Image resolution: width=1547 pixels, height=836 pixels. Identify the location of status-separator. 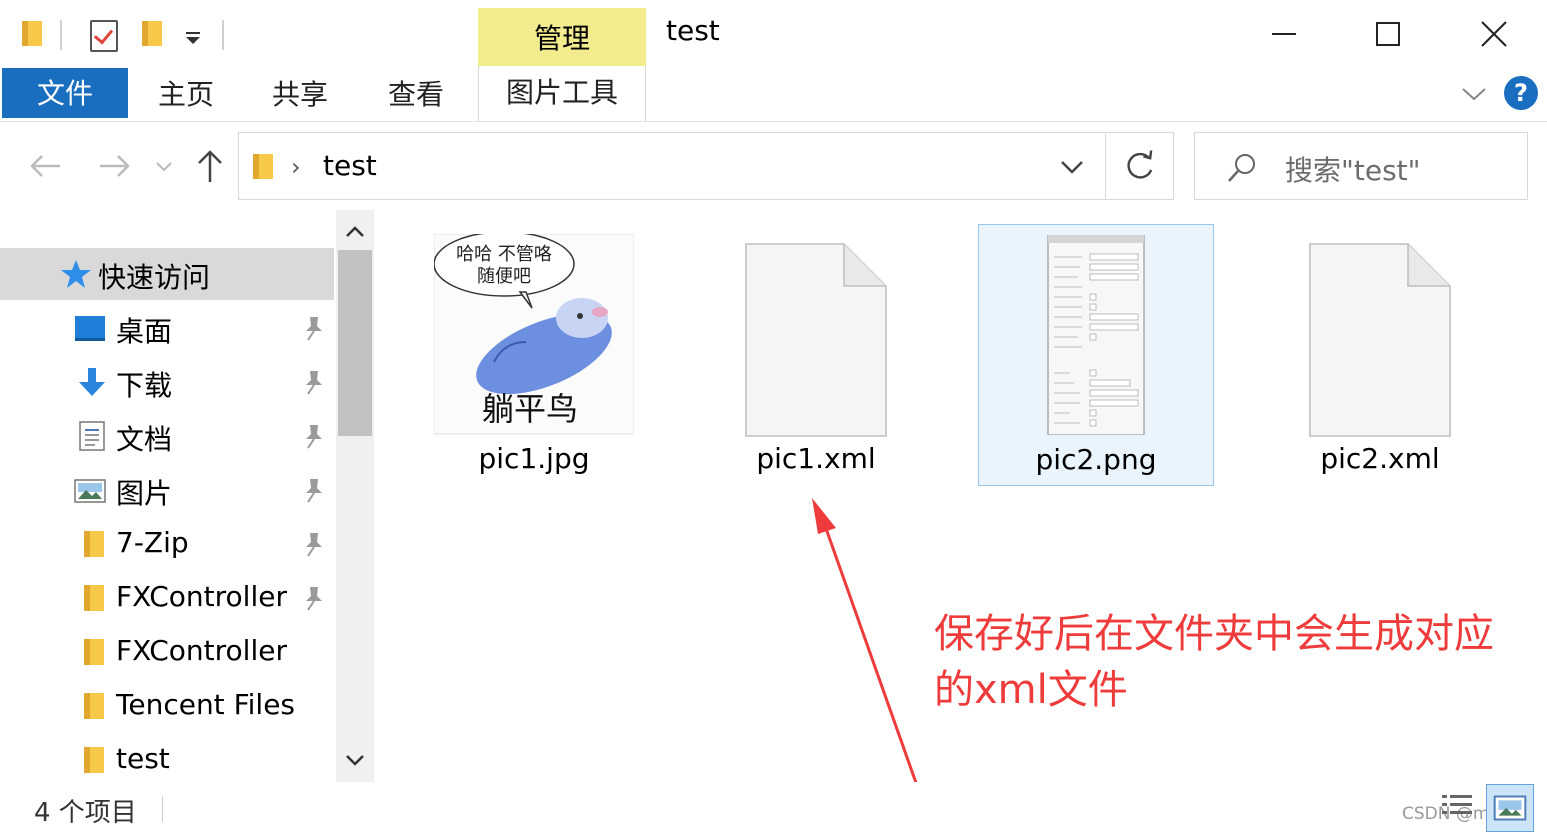
(162, 809).